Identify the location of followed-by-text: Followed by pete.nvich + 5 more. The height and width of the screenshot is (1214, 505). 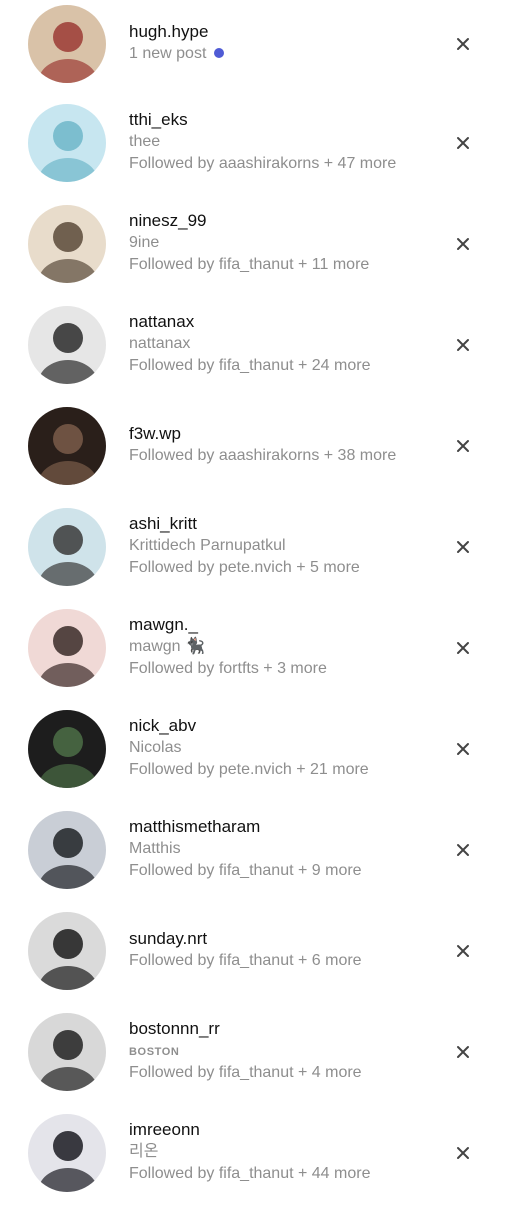
(244, 567).